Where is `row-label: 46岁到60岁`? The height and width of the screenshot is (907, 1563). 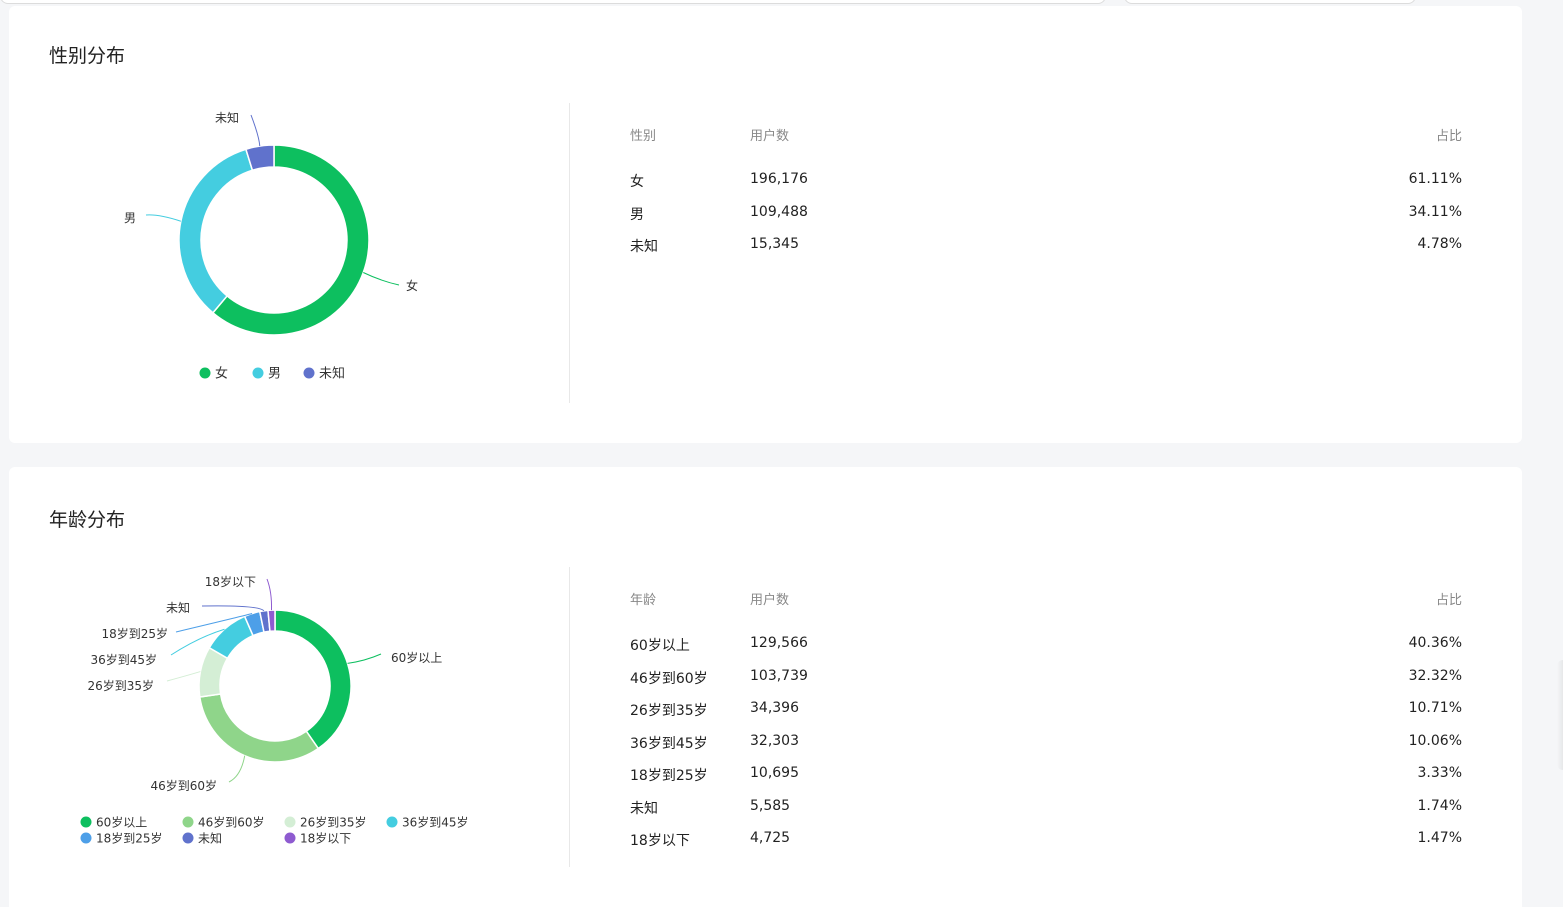
row-label: 46岁到60岁 is located at coordinates (669, 678).